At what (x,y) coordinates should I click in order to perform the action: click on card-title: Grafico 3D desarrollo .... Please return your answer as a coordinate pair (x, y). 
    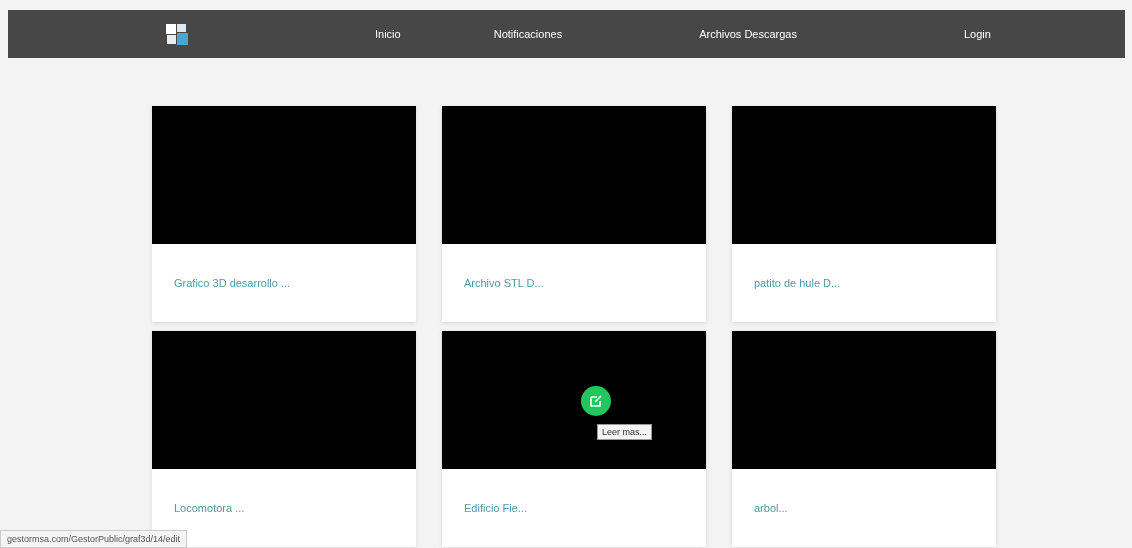
    Looking at the image, I should click on (232, 283).